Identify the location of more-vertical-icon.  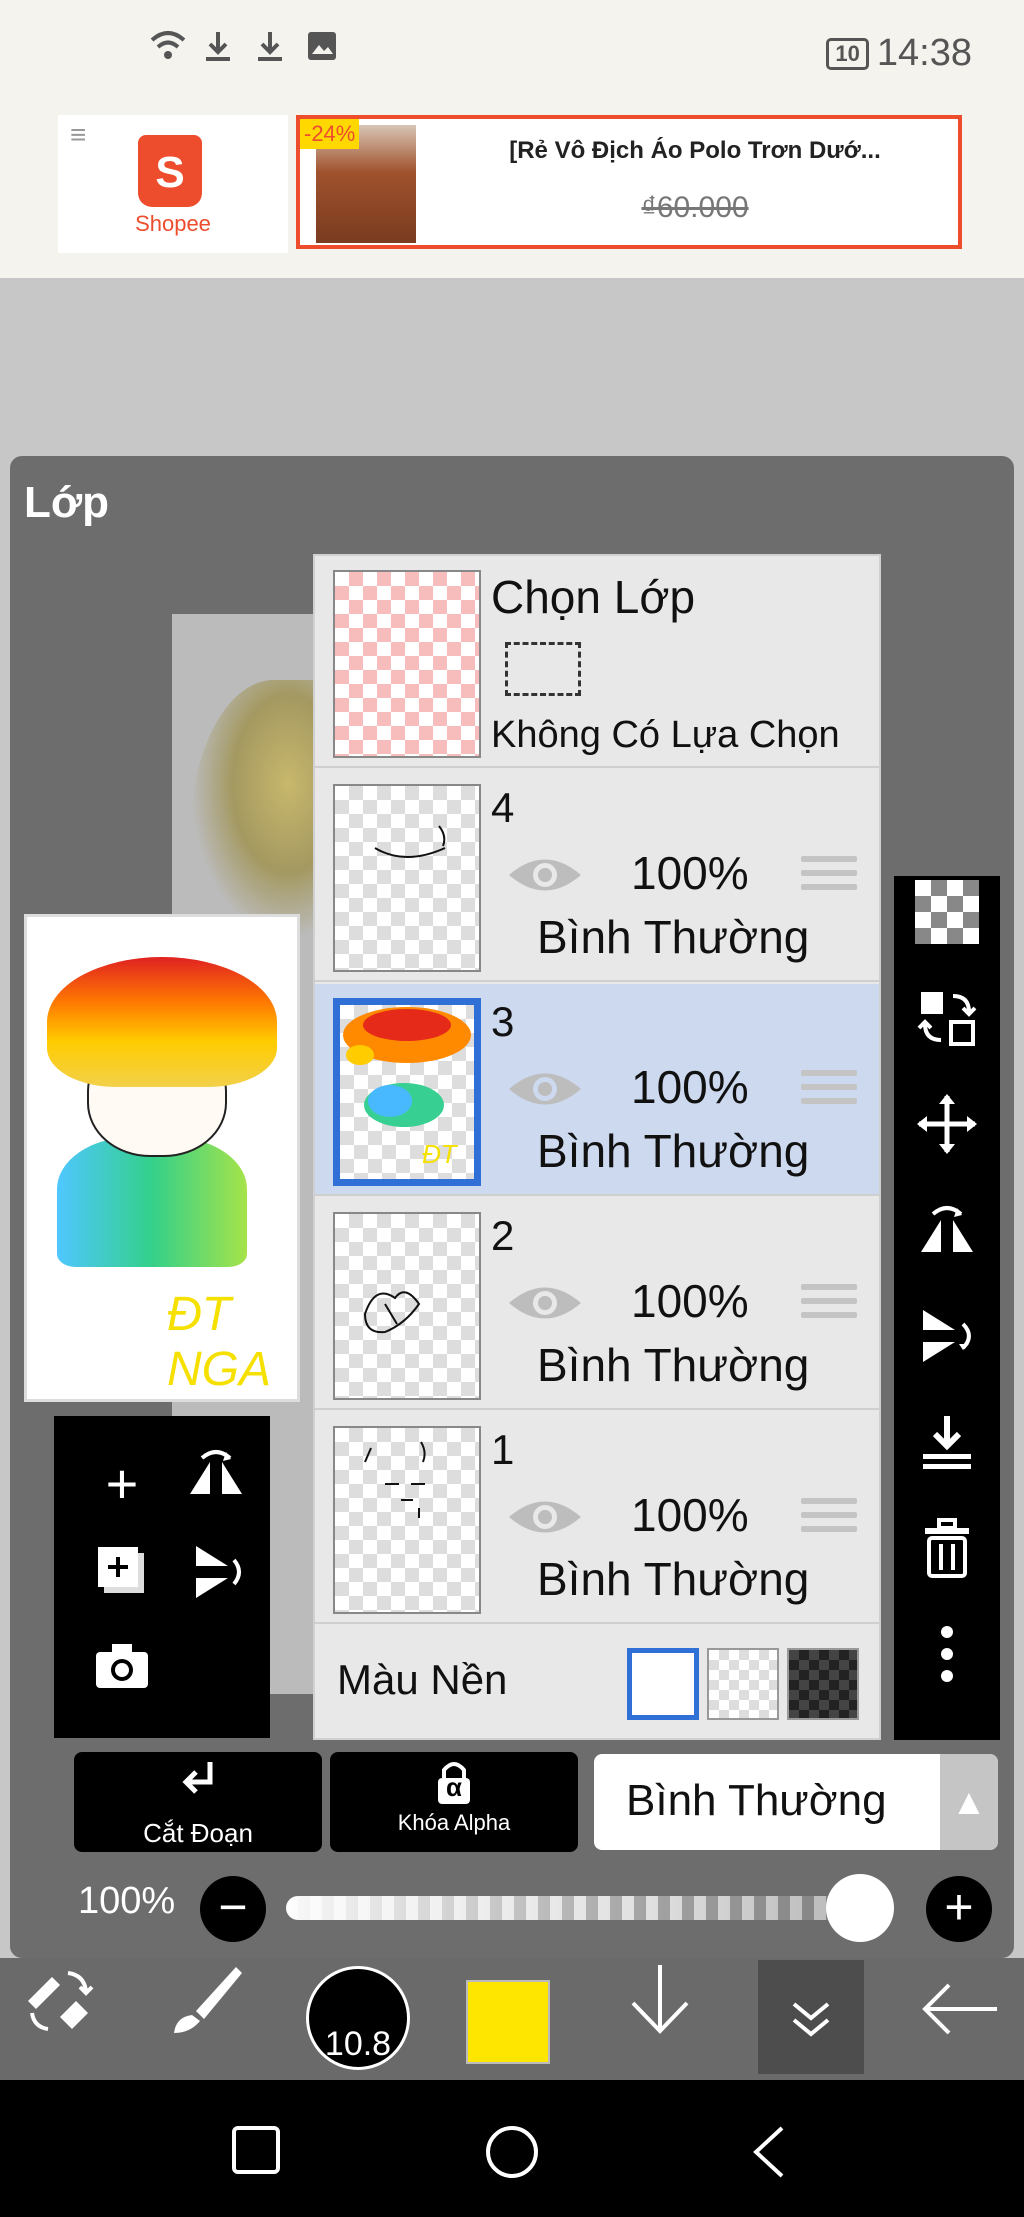
(947, 1668).